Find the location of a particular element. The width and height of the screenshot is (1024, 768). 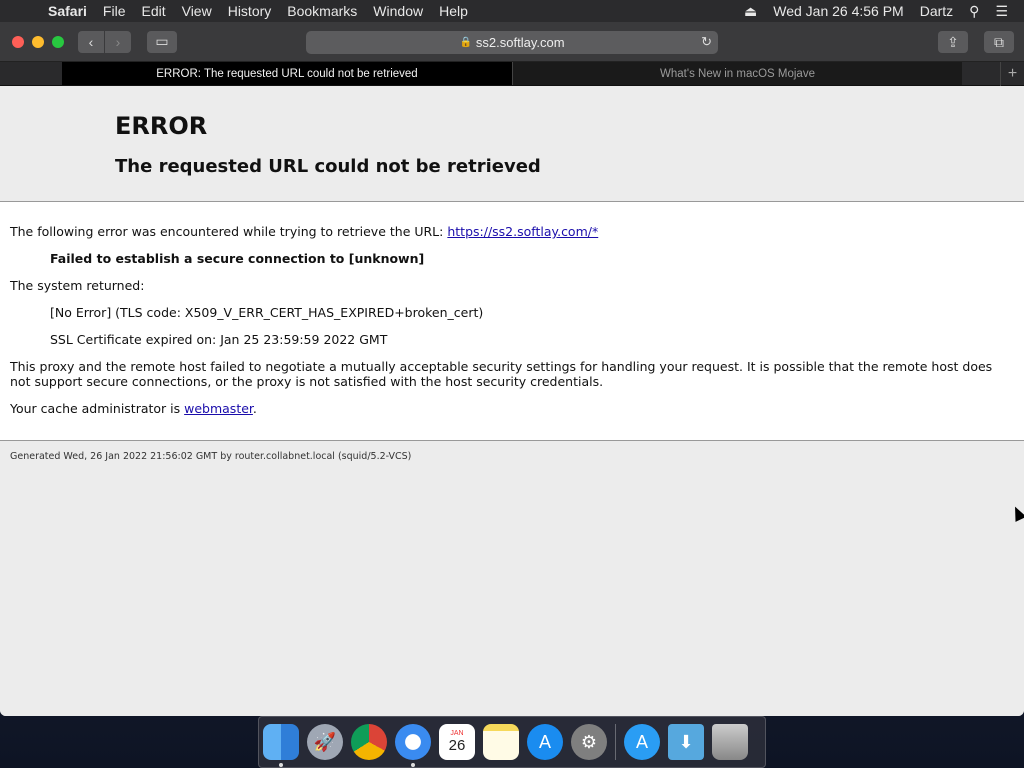

eject-icon: ⏏ is located at coordinates (750, 11).